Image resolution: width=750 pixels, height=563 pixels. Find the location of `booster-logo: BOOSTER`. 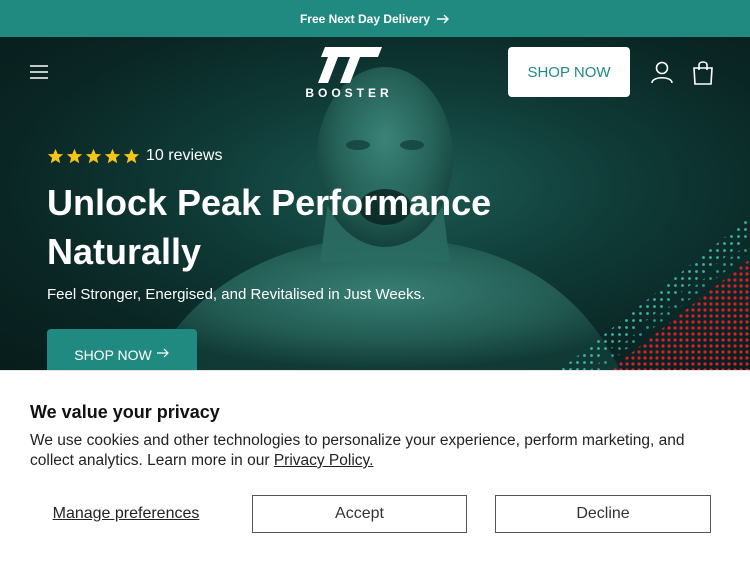

booster-logo: BOOSTER is located at coordinates (349, 73).